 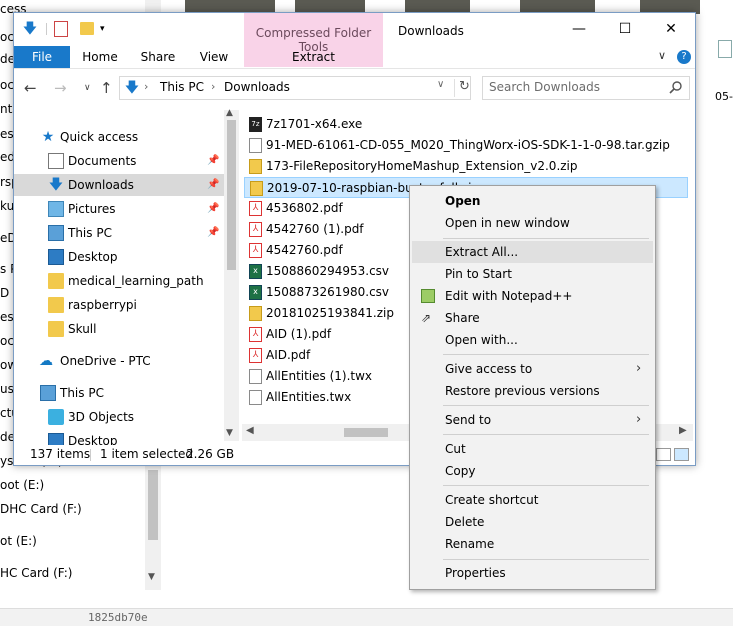 I want to click on nav-documents: Documents 📌, so click(x=119, y=161).